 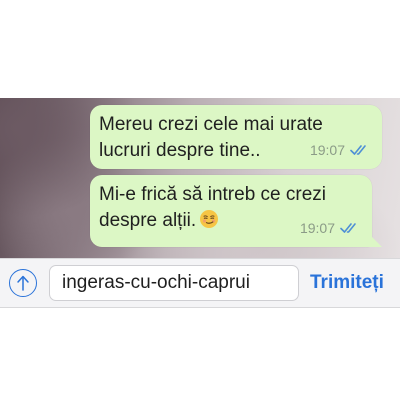 What do you see at coordinates (209, 219) in the screenshot?
I see `smirking-face-emoji` at bounding box center [209, 219].